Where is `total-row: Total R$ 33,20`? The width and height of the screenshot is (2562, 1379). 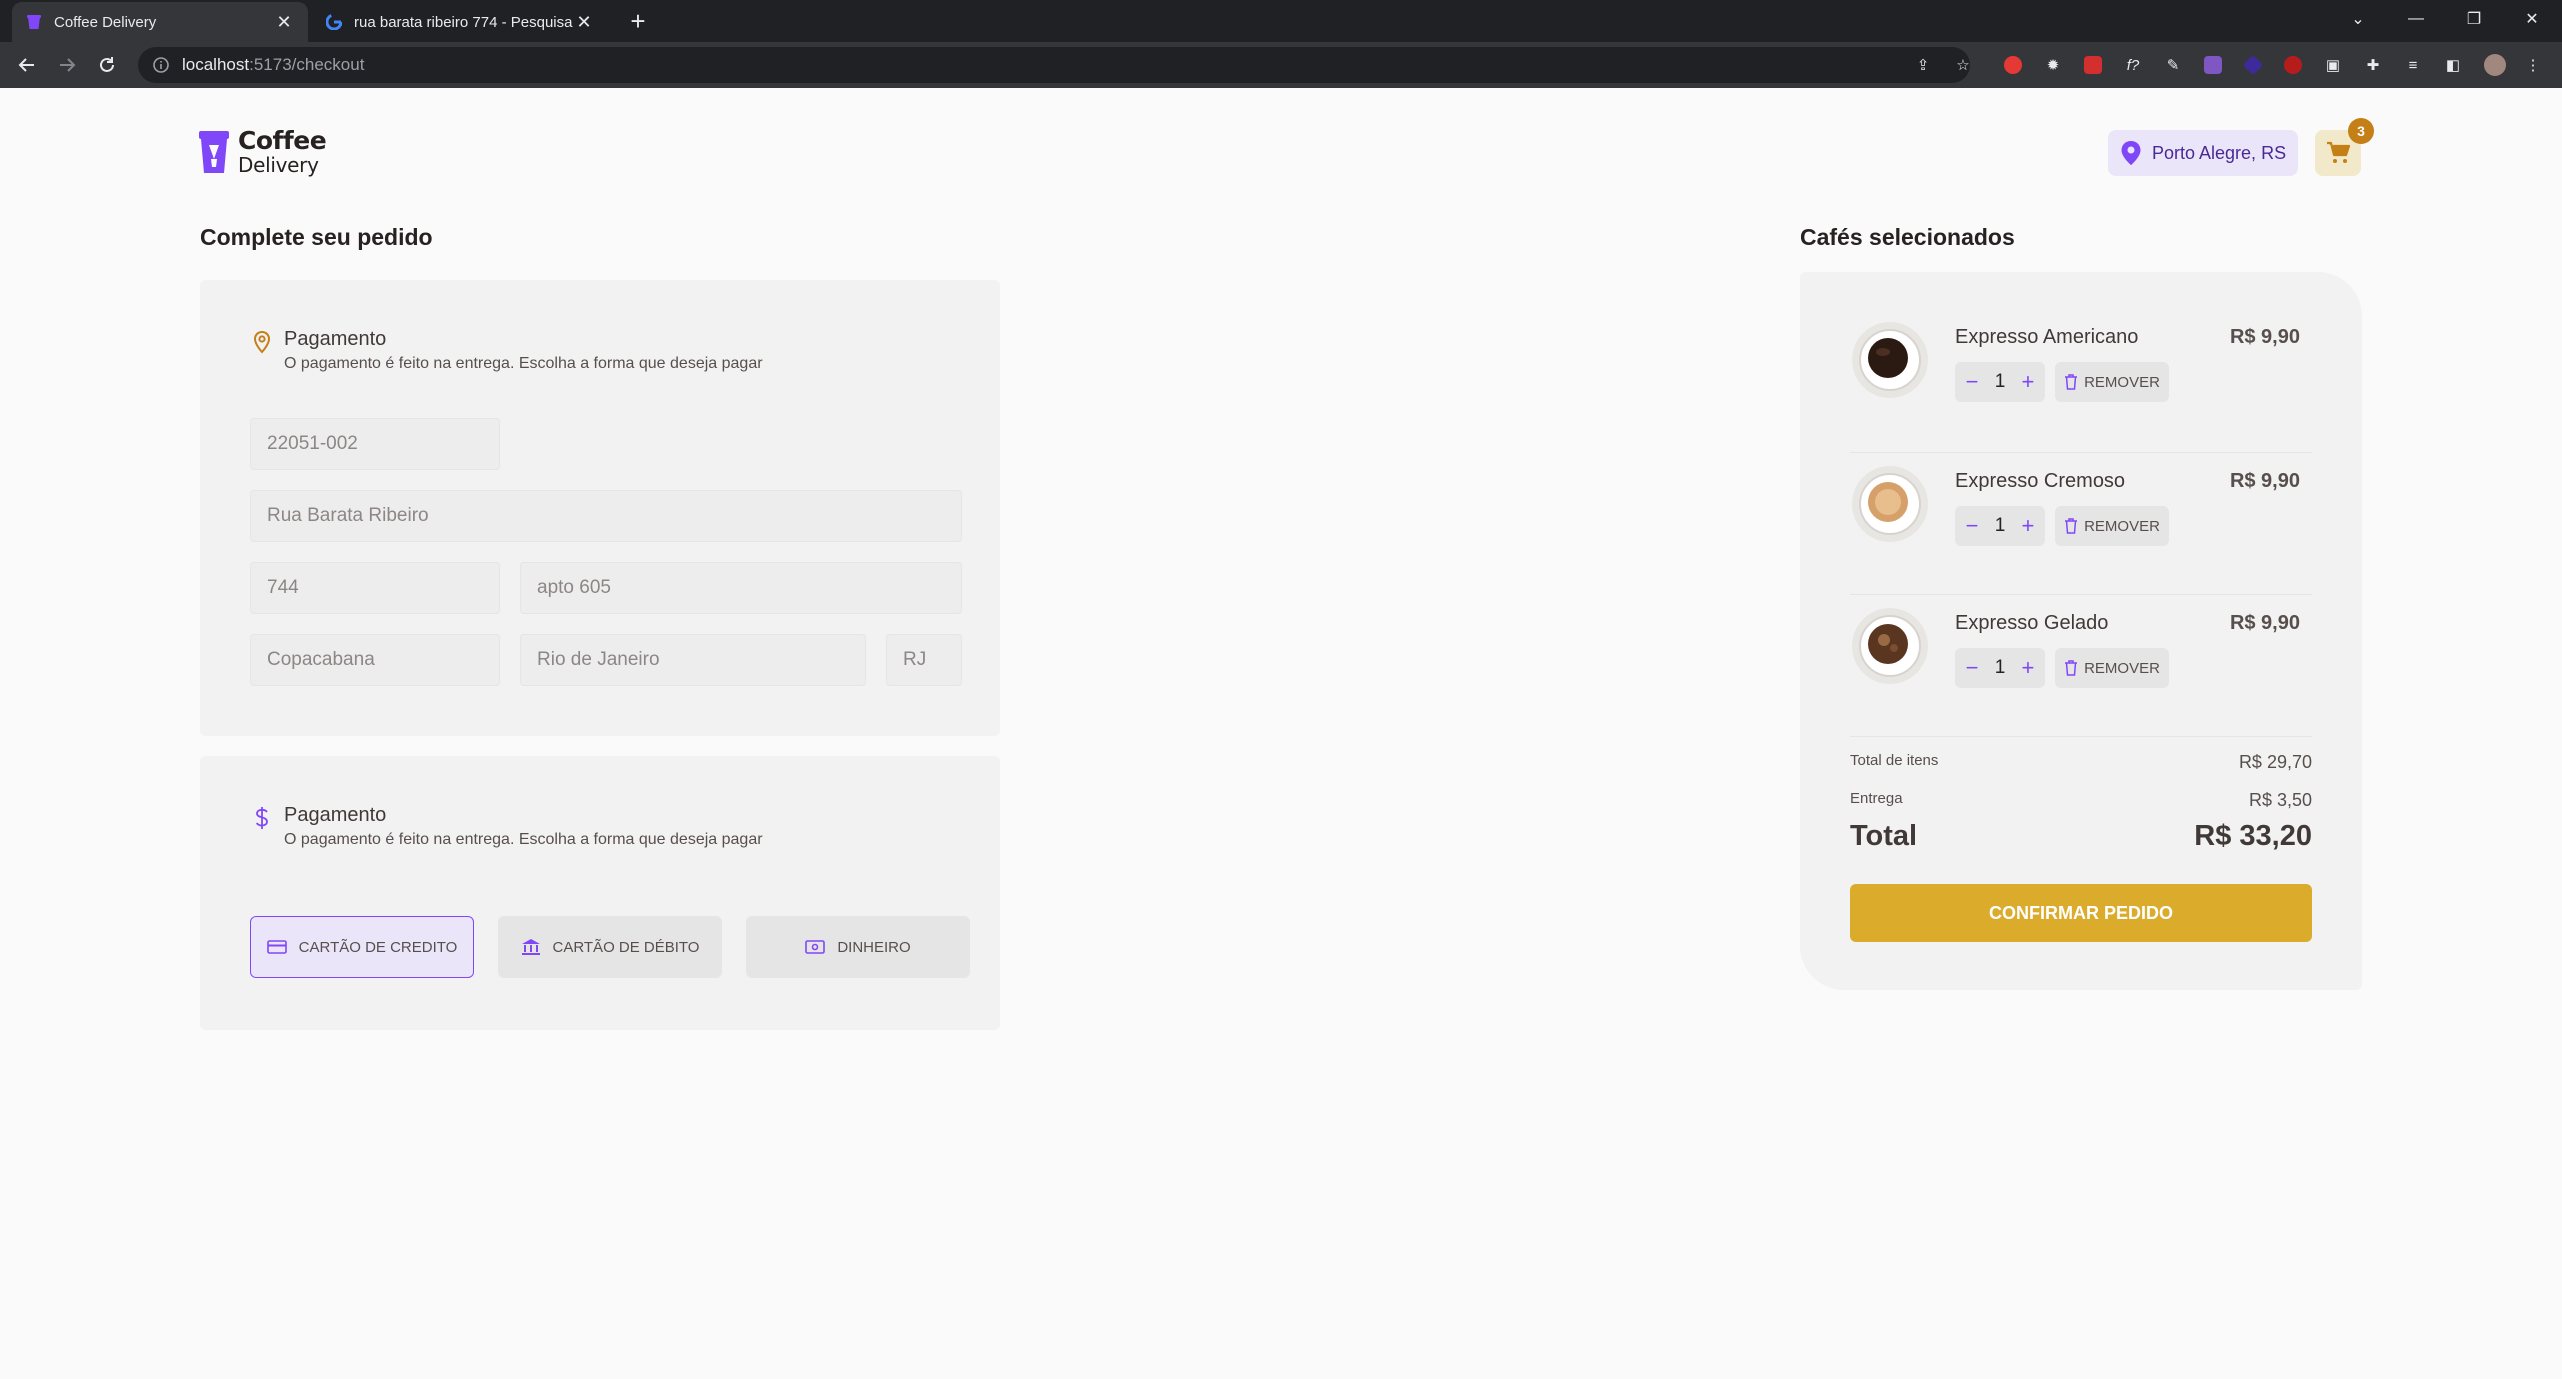
total-row: Total R$ 33,20 is located at coordinates (2081, 836).